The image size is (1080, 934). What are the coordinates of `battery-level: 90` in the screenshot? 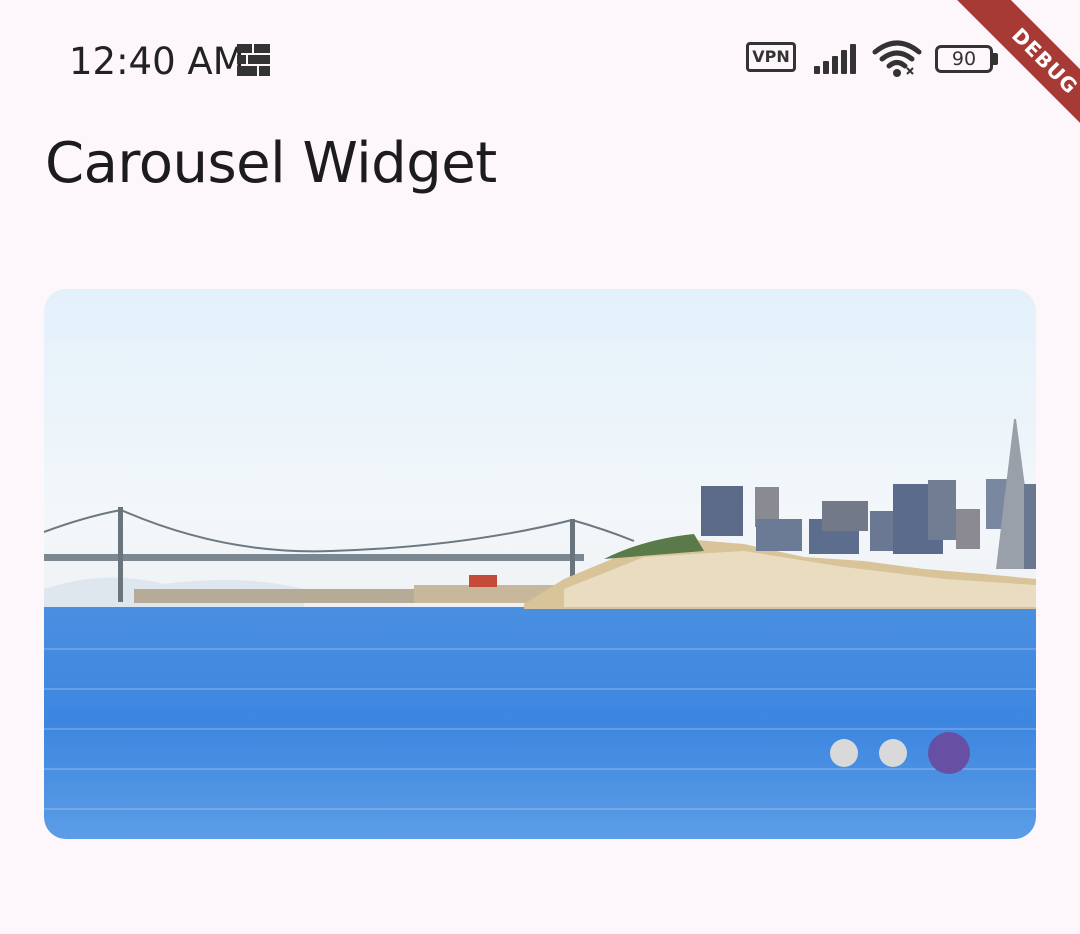 It's located at (964, 59).